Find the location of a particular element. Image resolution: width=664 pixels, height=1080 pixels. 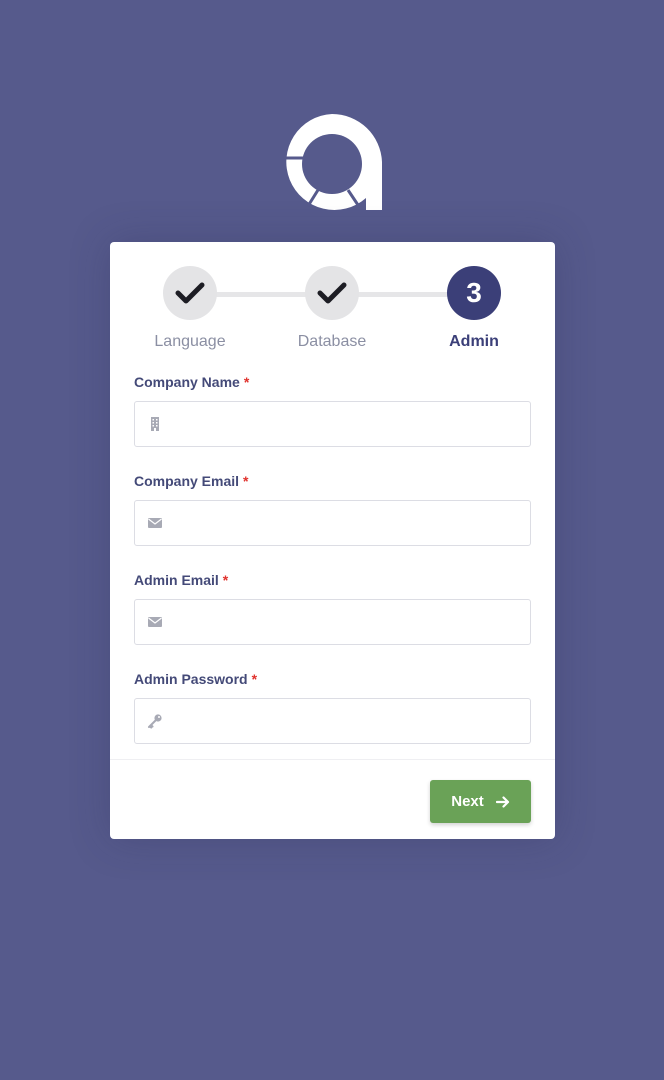

step-admin: 3 Admin is located at coordinates (474, 308).